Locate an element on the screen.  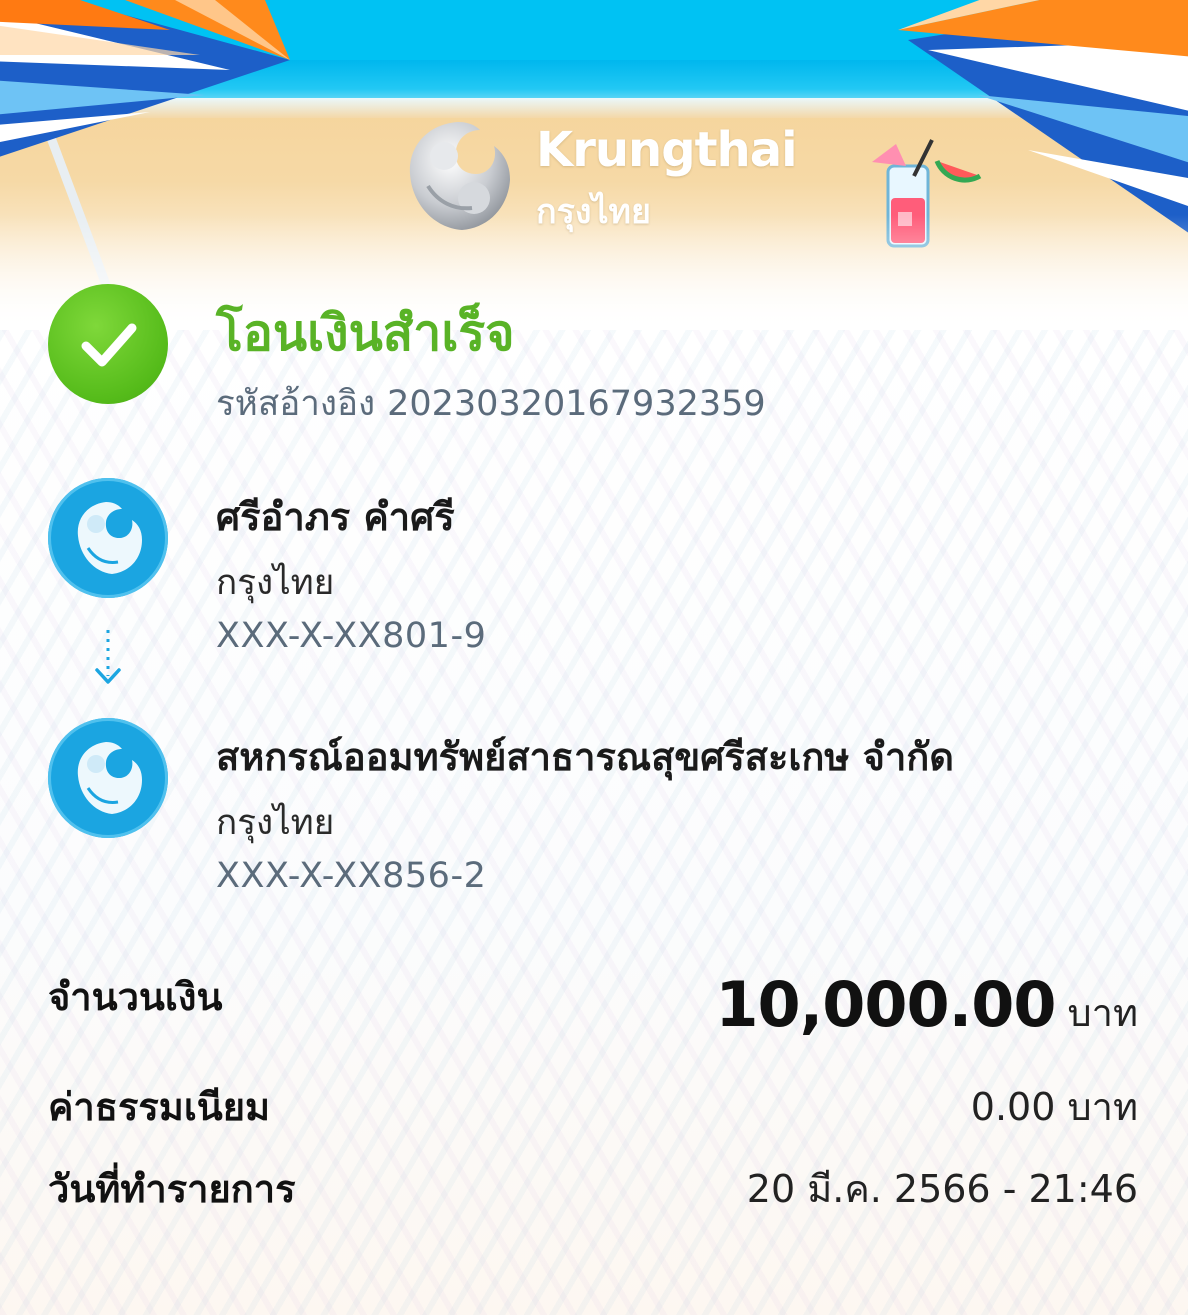
date-label: วันที่ทำรายการ is located at coordinates (172, 1189).